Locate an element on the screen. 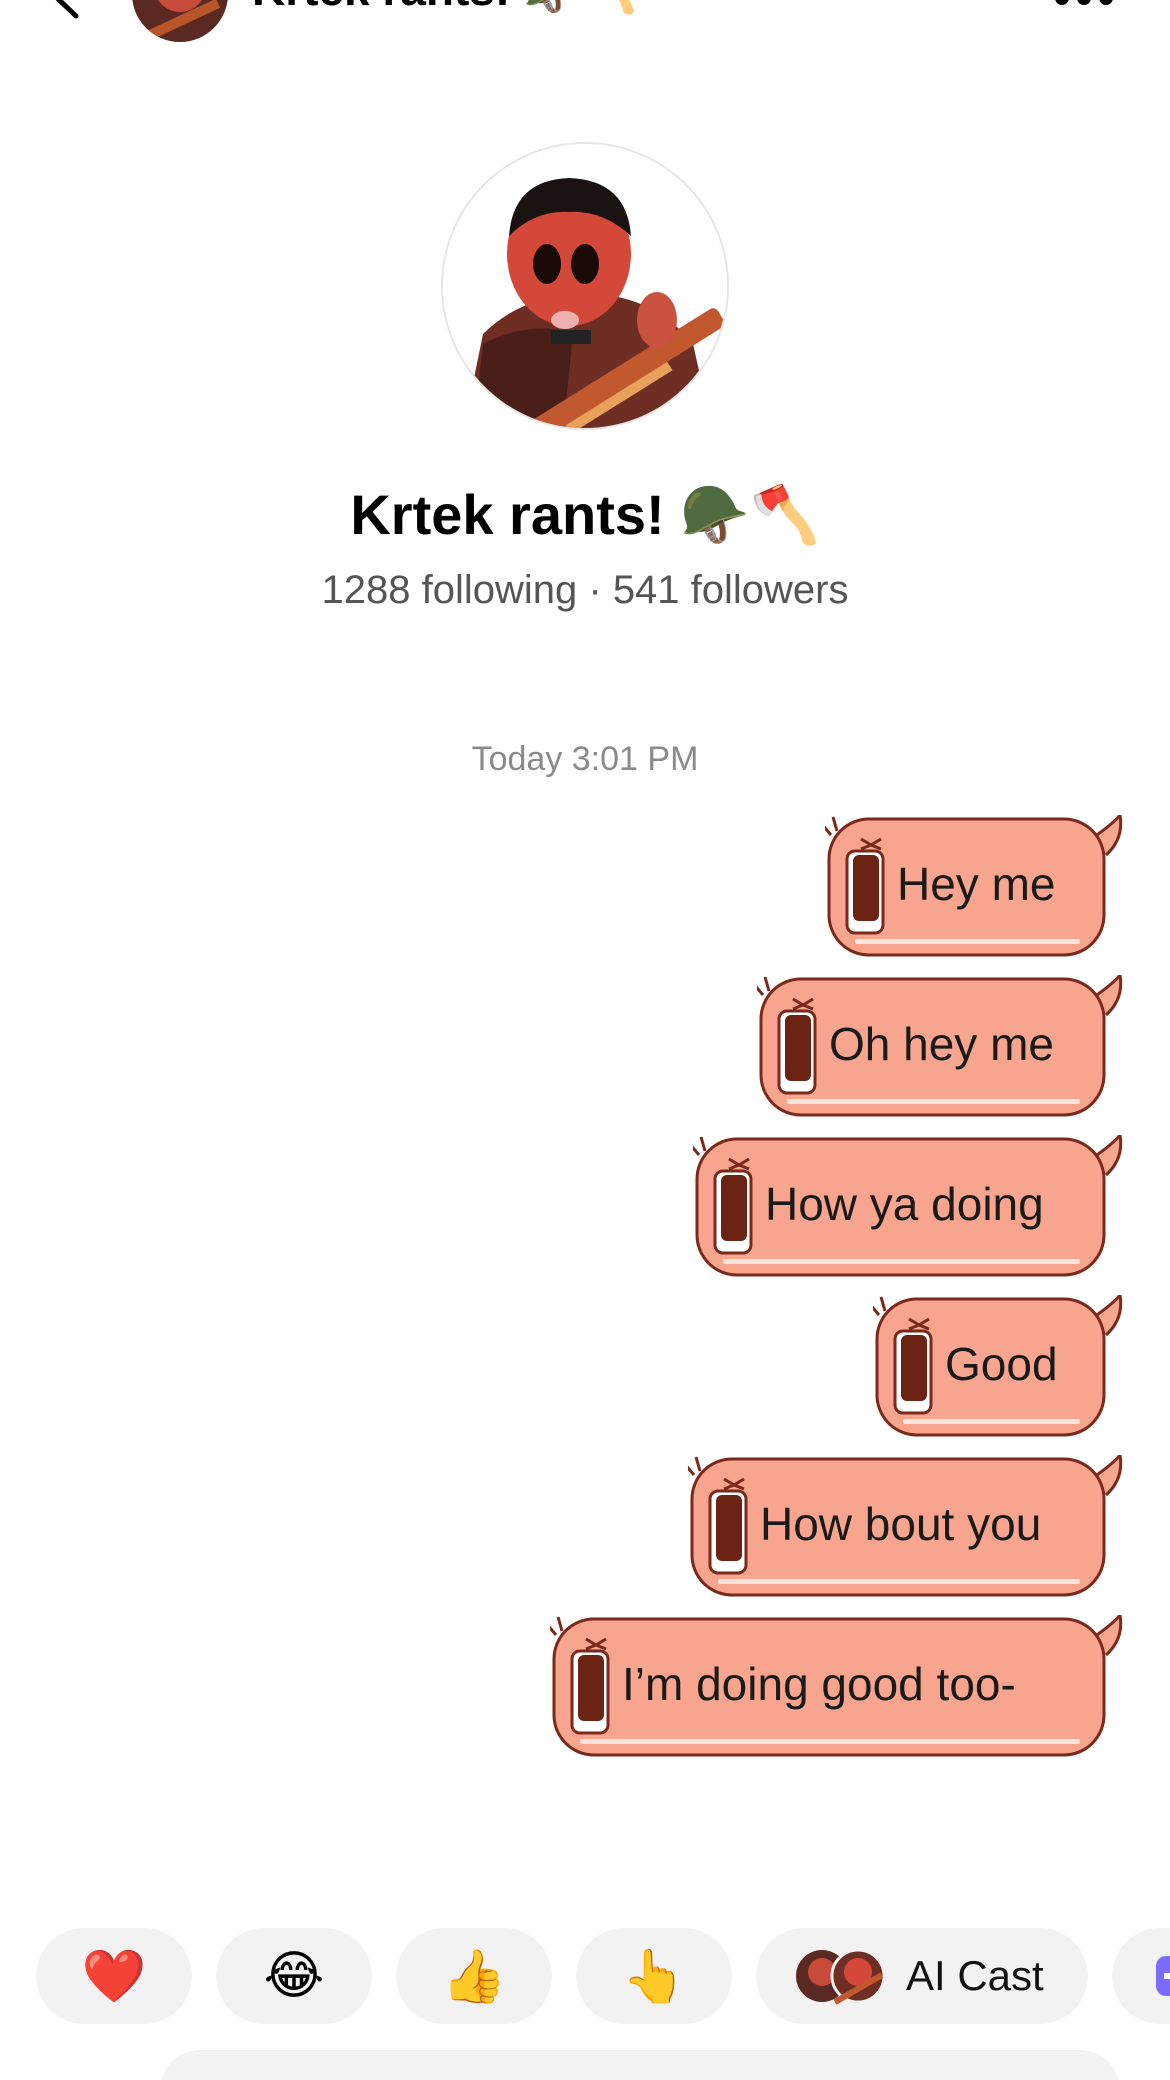  profile-name: Krtek rants! 🪖🪓 is located at coordinates (585, 515).